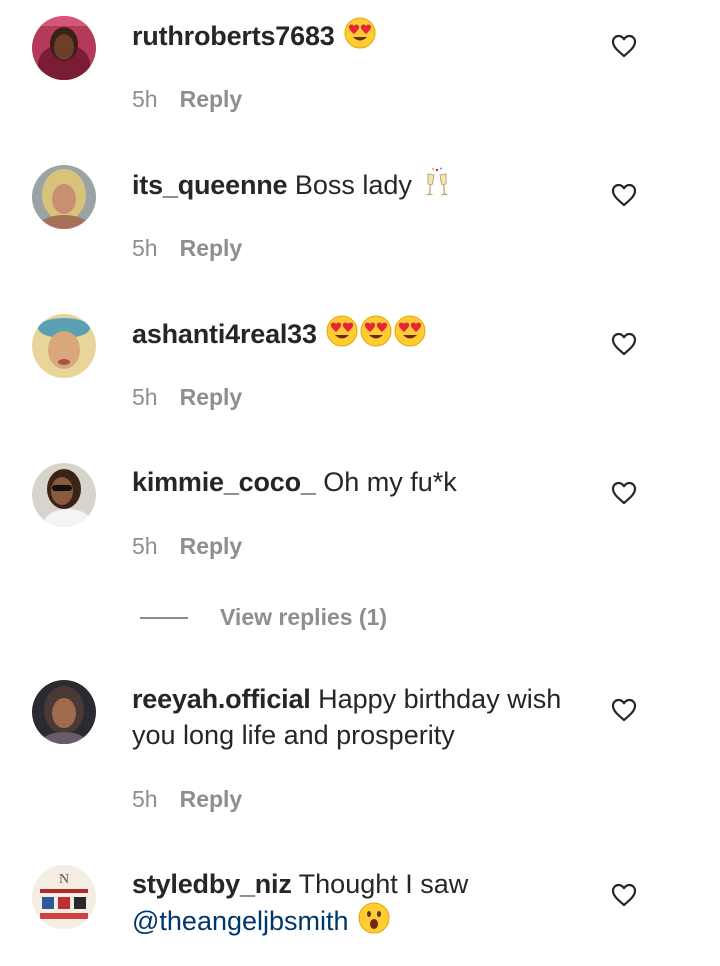  Describe the element at coordinates (224, 334) in the screenshot. I see `comment-username: ashanti4real33` at that location.